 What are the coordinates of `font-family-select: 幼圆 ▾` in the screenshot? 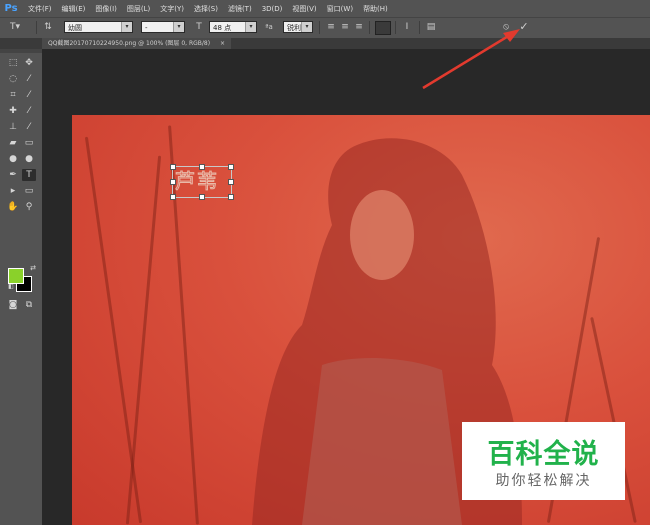 It's located at (98, 27).